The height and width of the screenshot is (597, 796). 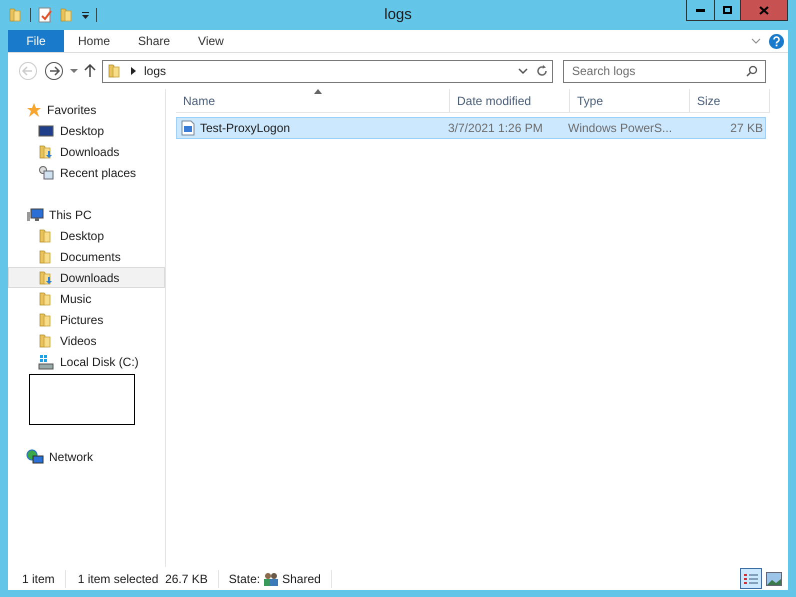 I want to click on refresh-icon, so click(x=542, y=71).